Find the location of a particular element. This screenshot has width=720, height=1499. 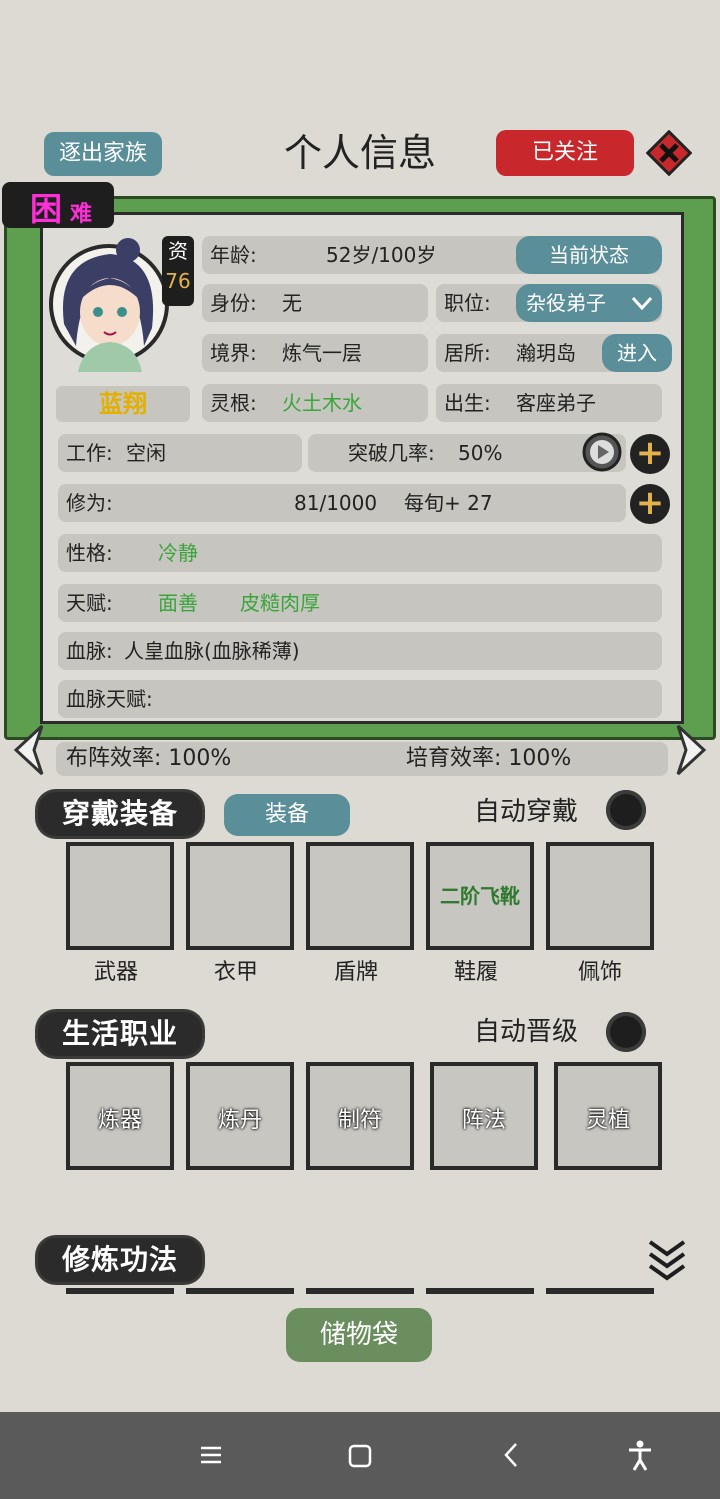

birth-label: 出生: is located at coordinates (467, 403).